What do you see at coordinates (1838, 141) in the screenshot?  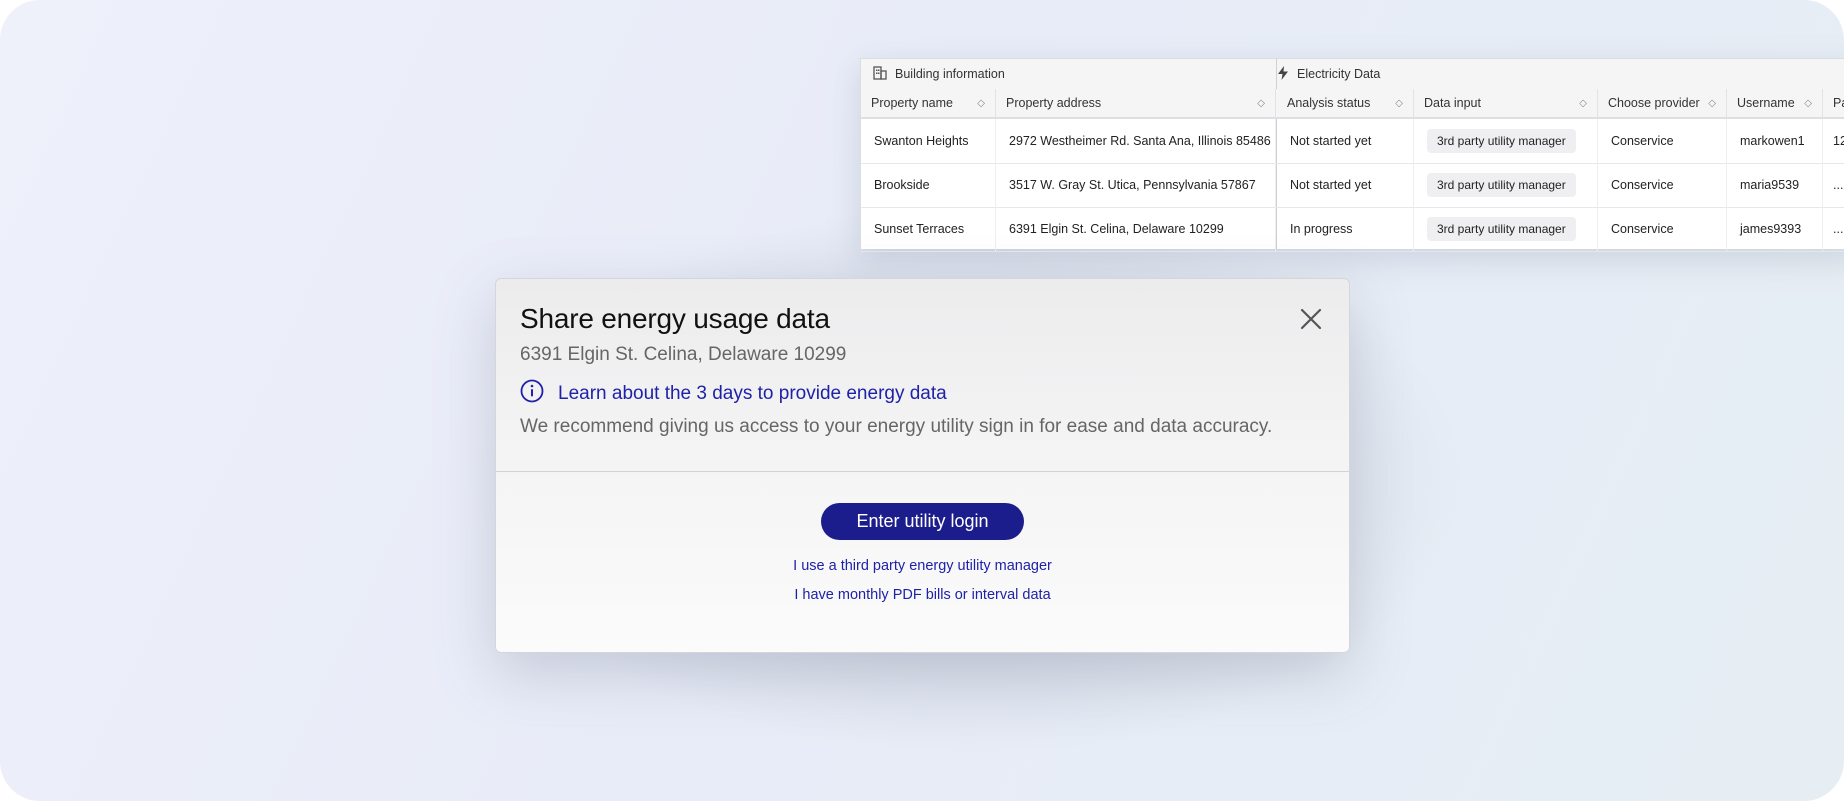 I see `cell-password: 12` at bounding box center [1838, 141].